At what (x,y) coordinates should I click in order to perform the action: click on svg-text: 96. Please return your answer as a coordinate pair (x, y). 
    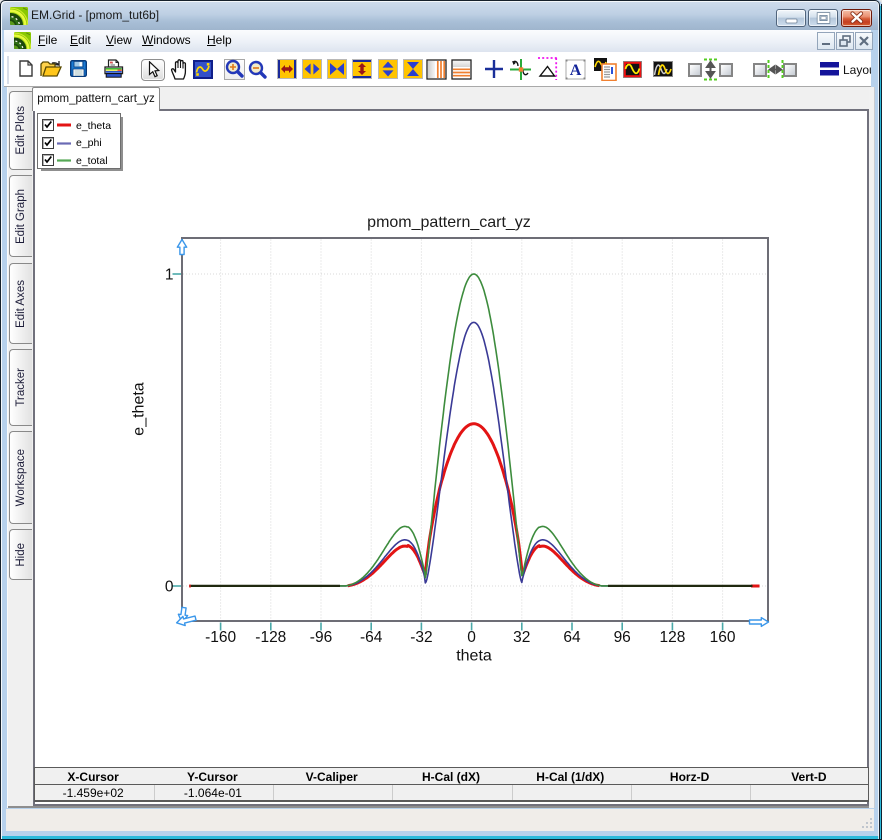
    Looking at the image, I should click on (622, 637).